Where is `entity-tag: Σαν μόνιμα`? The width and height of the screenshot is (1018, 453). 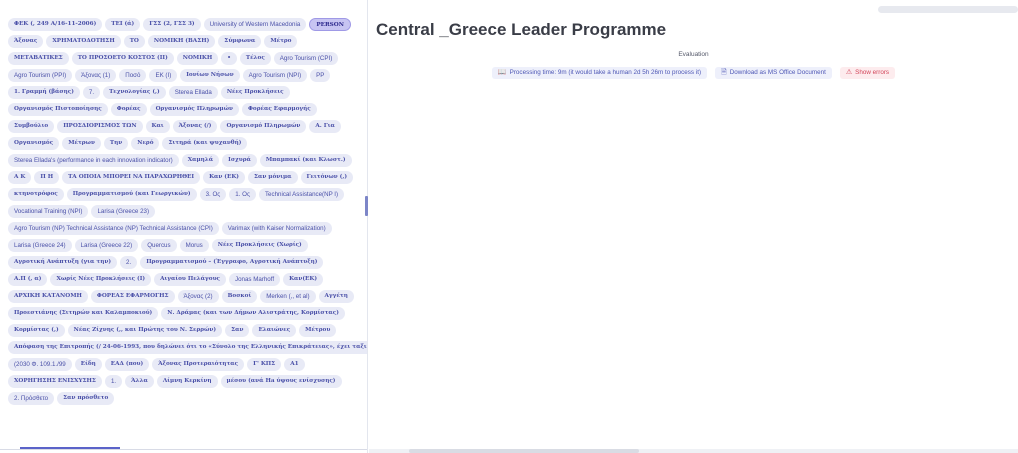
entity-tag: Σαν μόνιμα is located at coordinates (272, 177).